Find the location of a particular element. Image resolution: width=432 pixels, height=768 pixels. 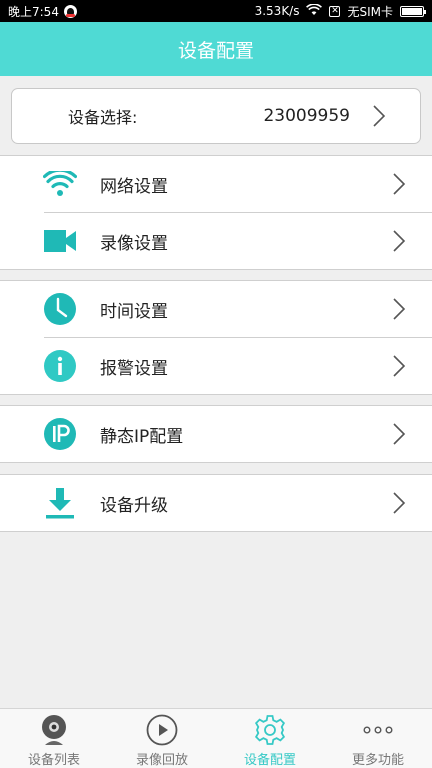

gear-icon is located at coordinates (270, 730).